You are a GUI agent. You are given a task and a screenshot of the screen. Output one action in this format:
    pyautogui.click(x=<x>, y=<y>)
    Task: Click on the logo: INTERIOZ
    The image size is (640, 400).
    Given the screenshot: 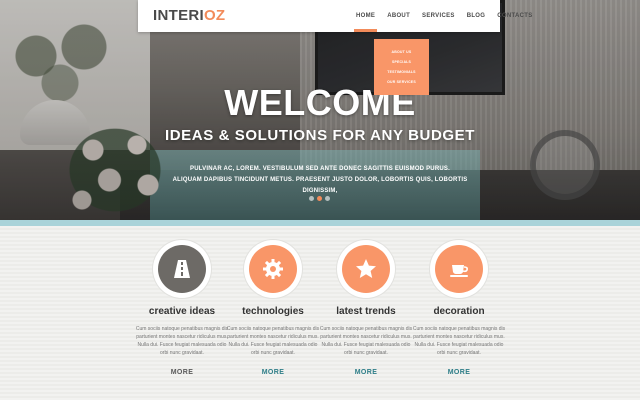 What is the action you would take?
    pyautogui.click(x=189, y=15)
    